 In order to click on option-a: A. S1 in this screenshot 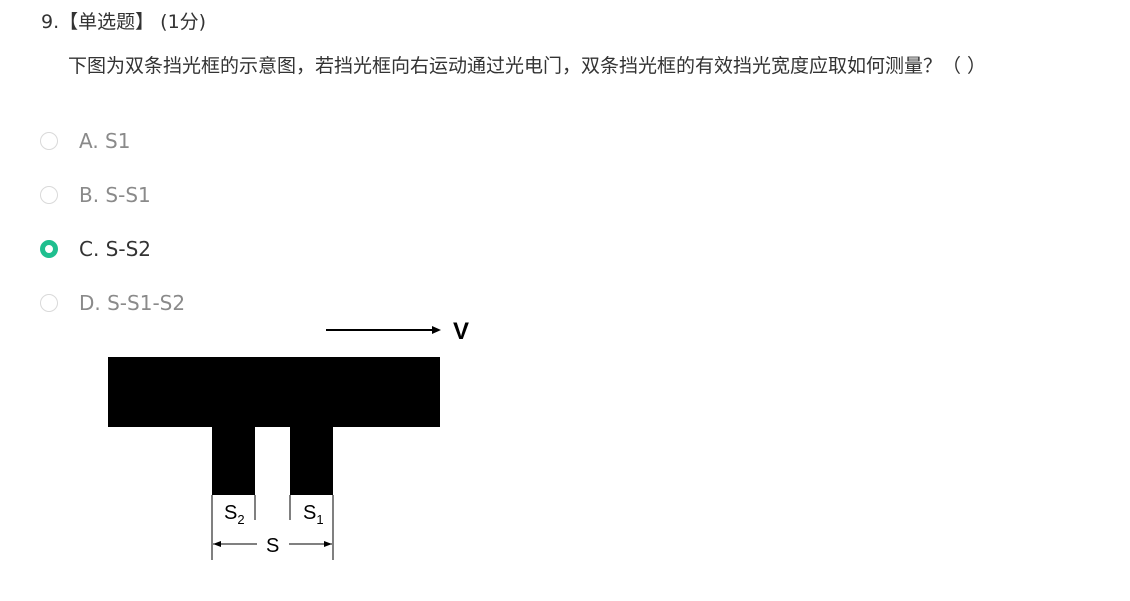, I will do `click(290, 141)`.